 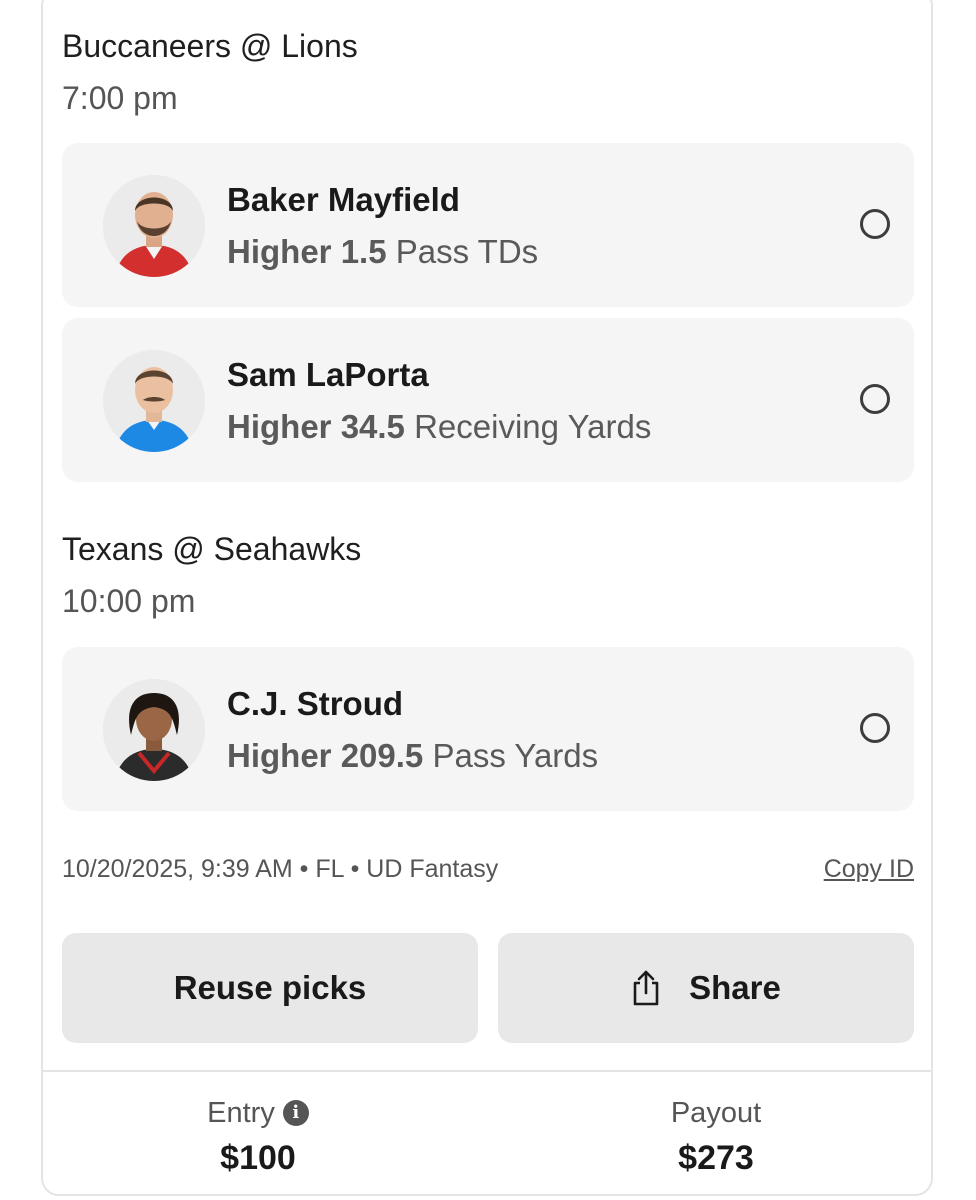 I want to click on share-button: Share, so click(x=706, y=988).